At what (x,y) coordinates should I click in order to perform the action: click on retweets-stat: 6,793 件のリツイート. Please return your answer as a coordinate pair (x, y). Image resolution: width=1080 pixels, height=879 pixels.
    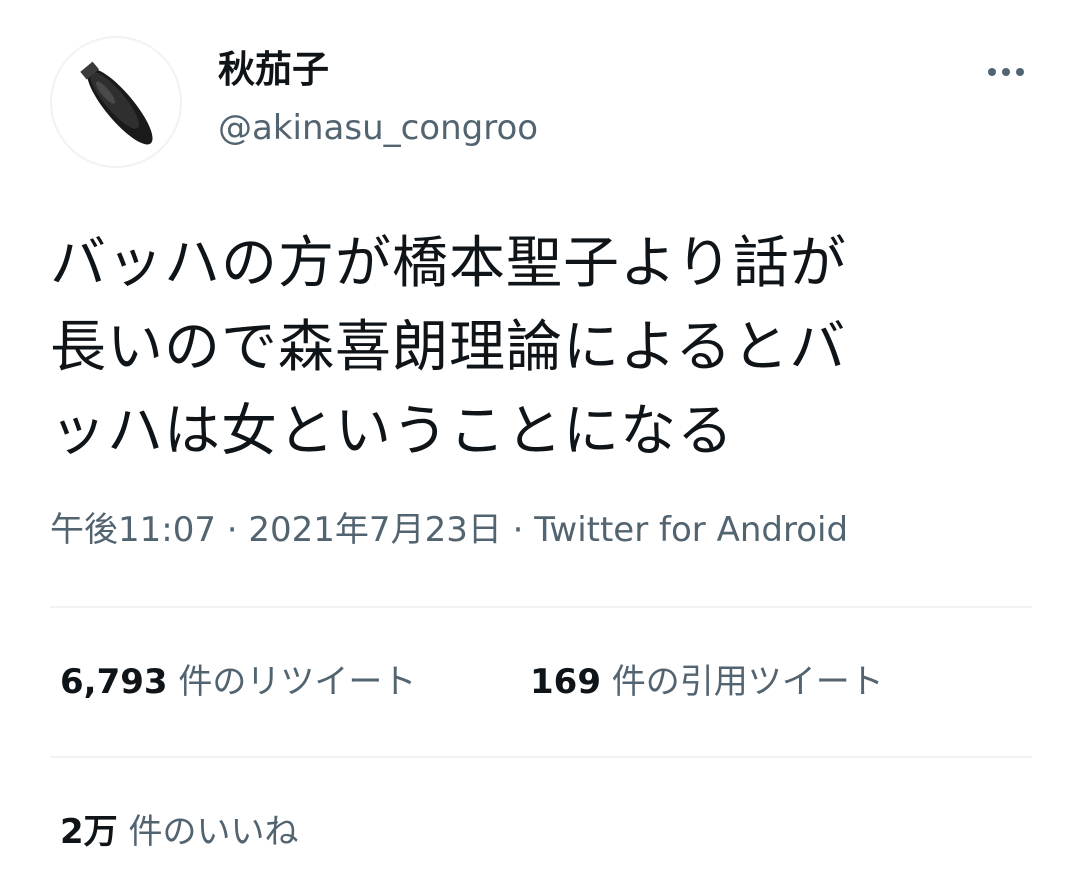
    Looking at the image, I should click on (238, 682).